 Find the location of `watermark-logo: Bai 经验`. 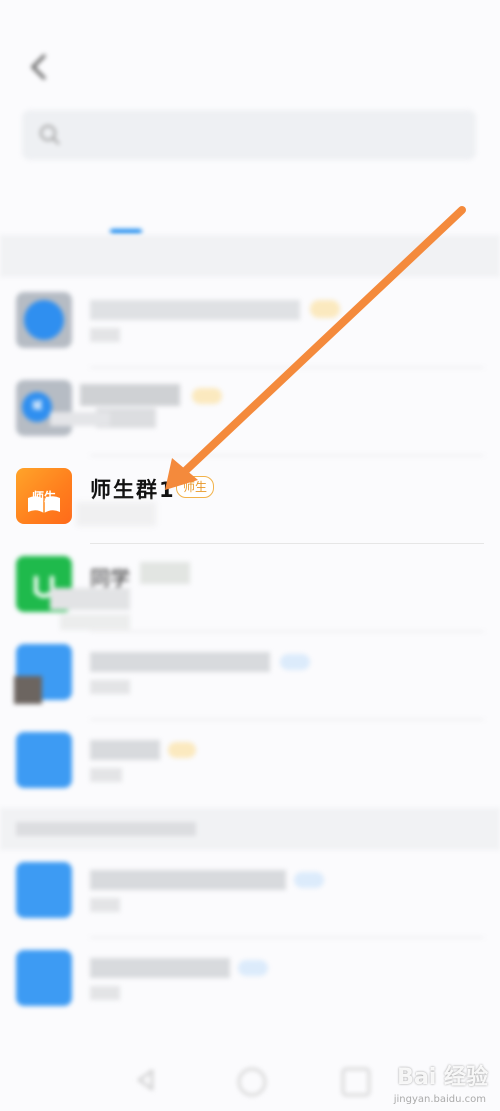

watermark-logo: Bai 经验 is located at coordinates (442, 1077).